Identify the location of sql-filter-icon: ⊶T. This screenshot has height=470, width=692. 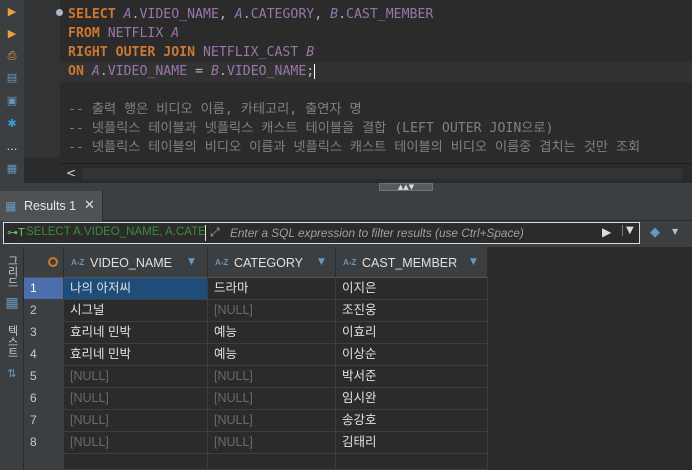
(16, 232).